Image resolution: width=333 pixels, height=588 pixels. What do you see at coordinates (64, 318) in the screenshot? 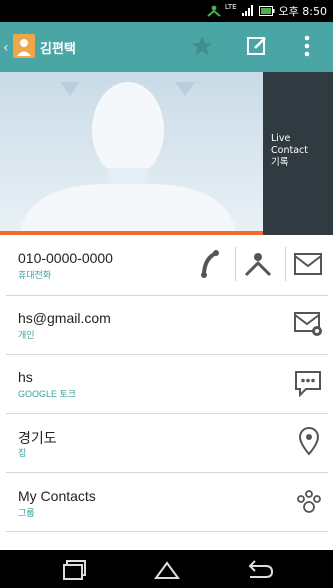
I see `email-address: hs@gmail.com` at bounding box center [64, 318].